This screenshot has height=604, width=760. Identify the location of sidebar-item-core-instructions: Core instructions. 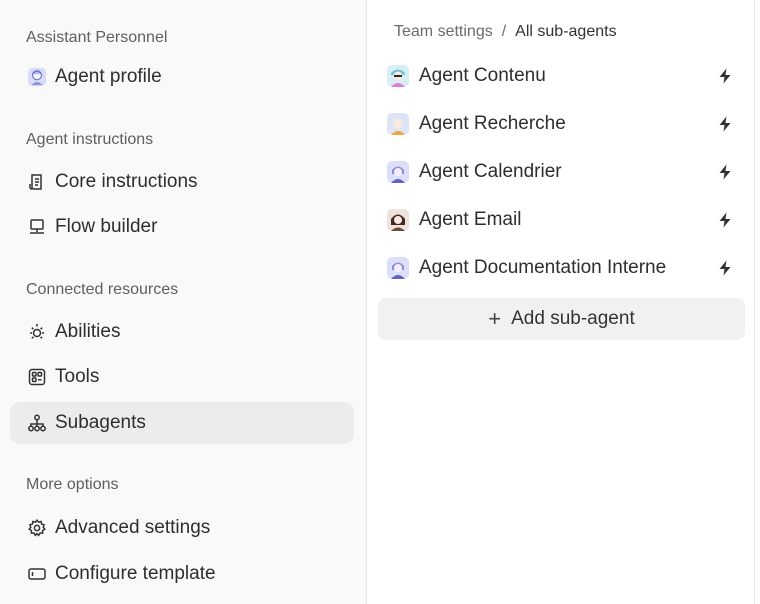
(182, 182).